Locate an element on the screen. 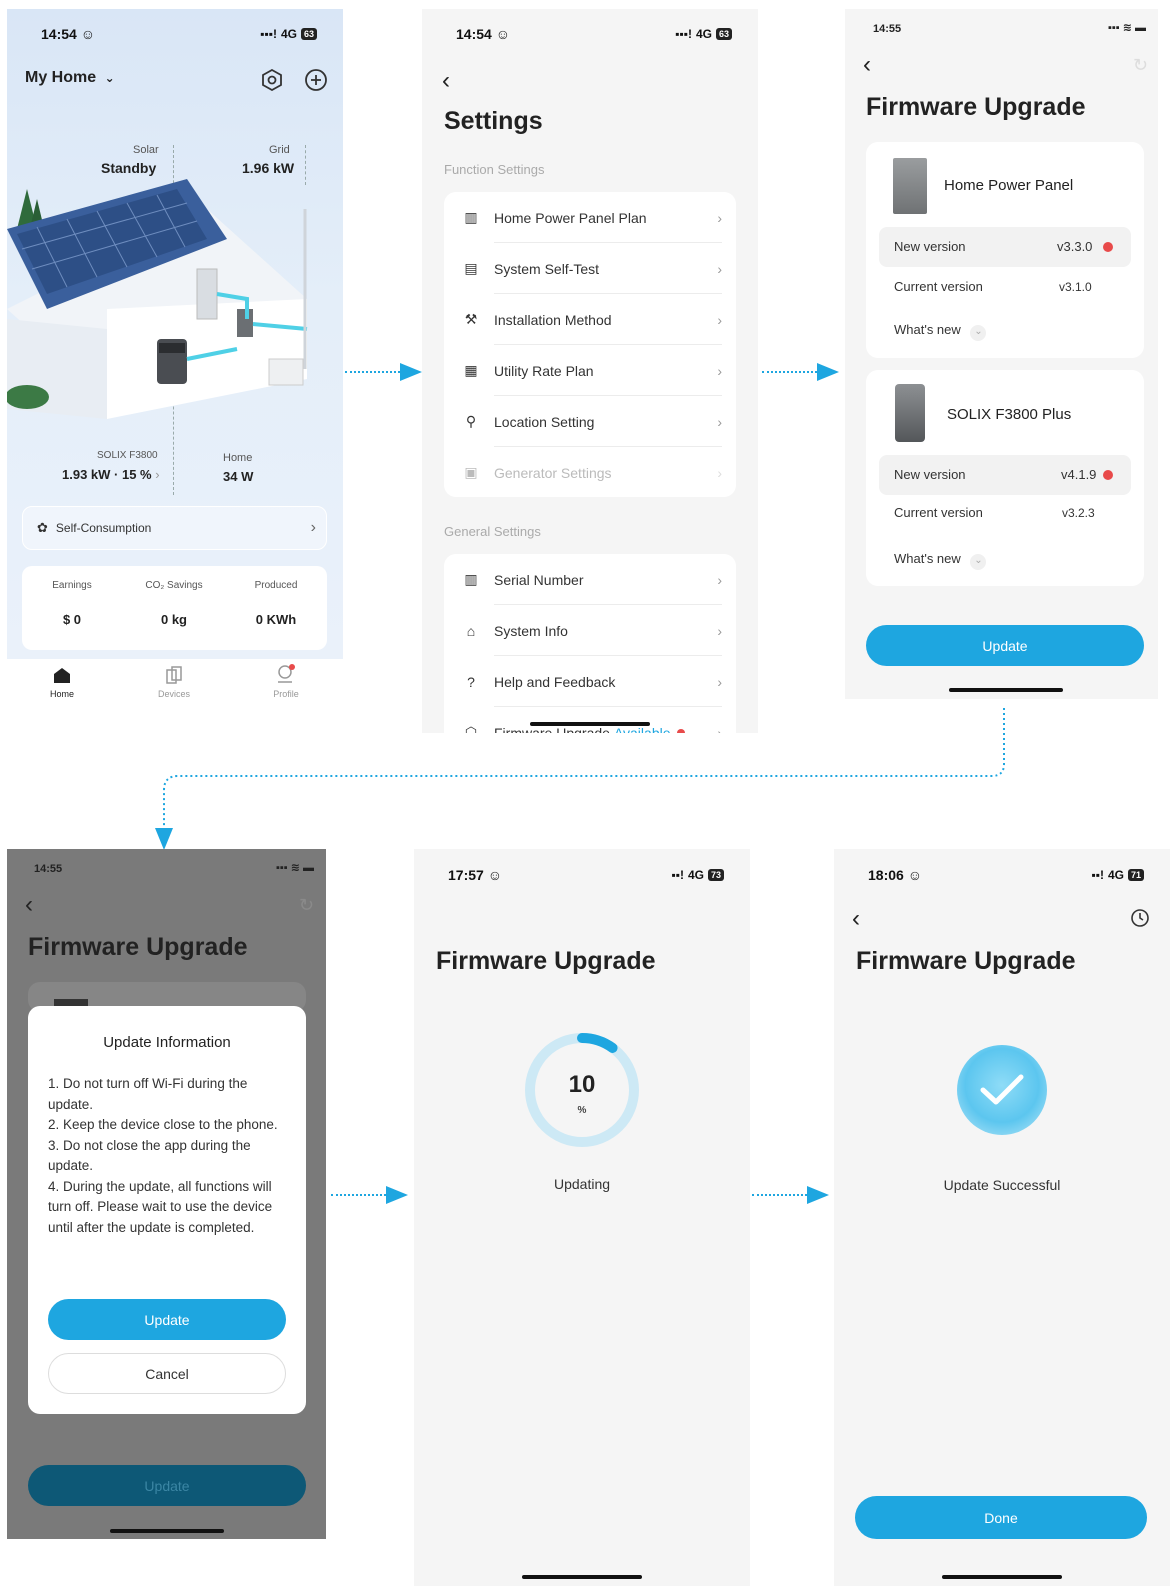 The height and width of the screenshot is (1586, 1171). location-icon: ⚲ is located at coordinates (471, 421).